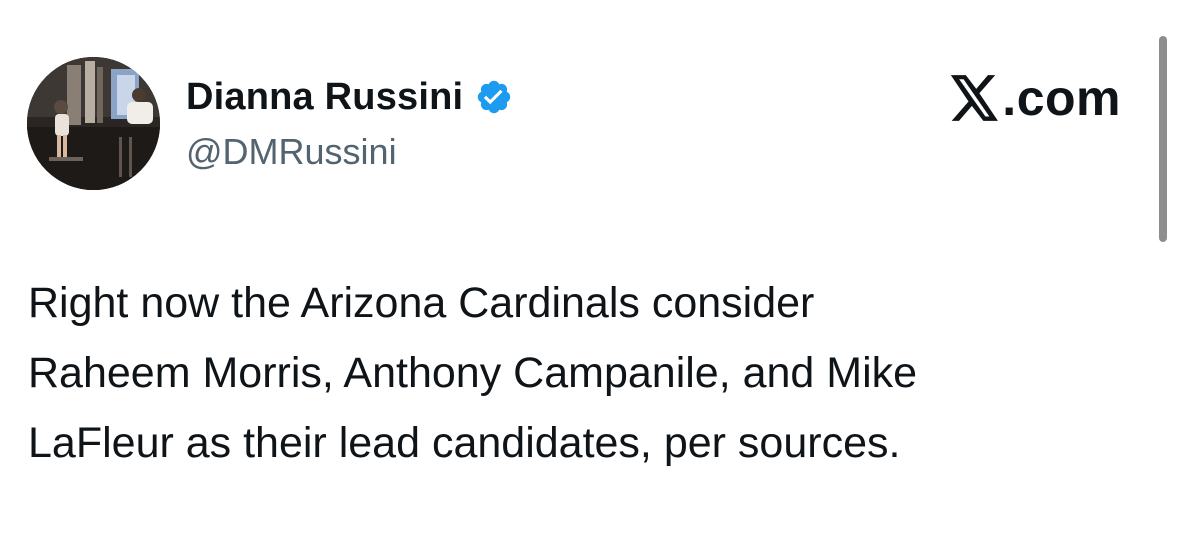  Describe the element at coordinates (975, 98) in the screenshot. I see `x-logo-icon` at that location.